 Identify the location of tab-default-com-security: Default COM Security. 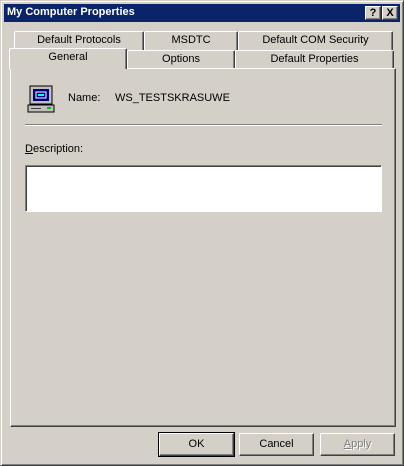
(315, 40).